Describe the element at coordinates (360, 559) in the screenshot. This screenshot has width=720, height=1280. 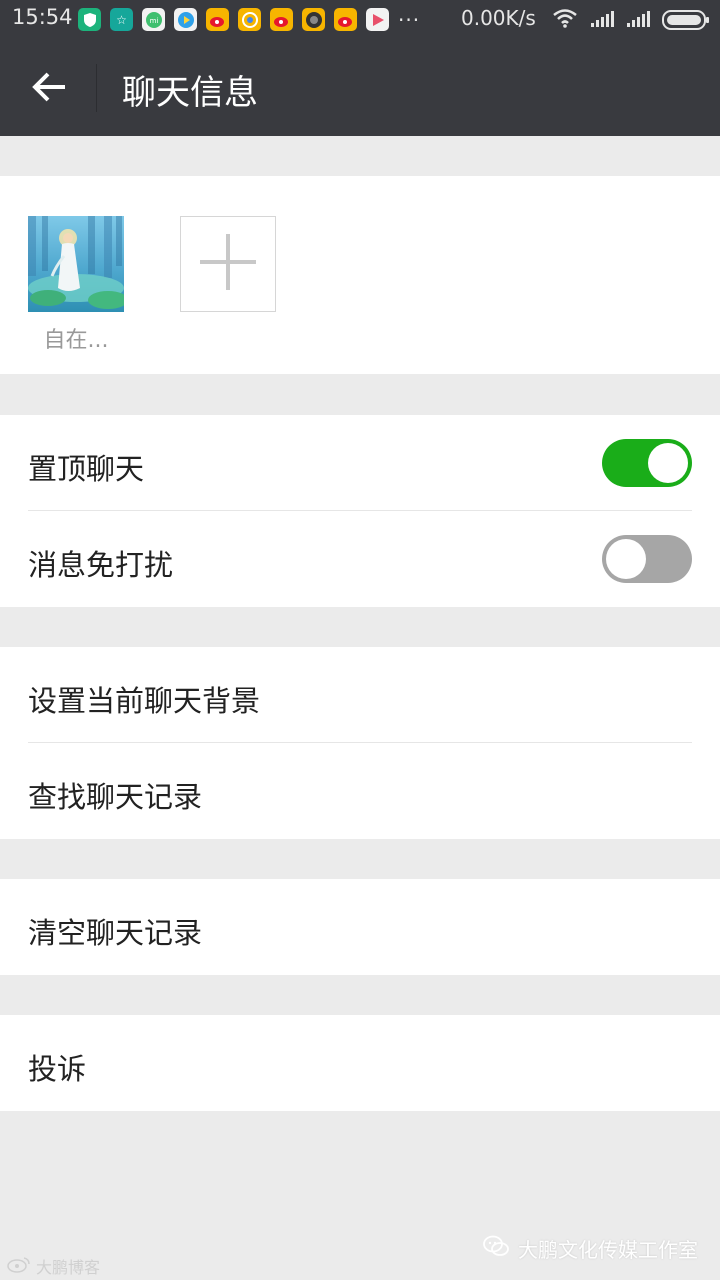
I see `mute-row: 消息免打扰` at that location.